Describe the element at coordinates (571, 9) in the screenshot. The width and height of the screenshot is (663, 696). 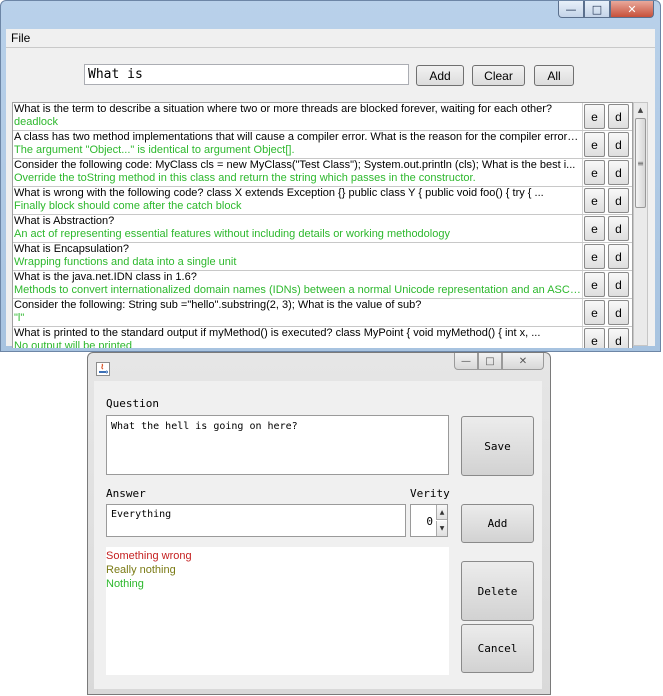
I see `minimize-icon: —` at that location.